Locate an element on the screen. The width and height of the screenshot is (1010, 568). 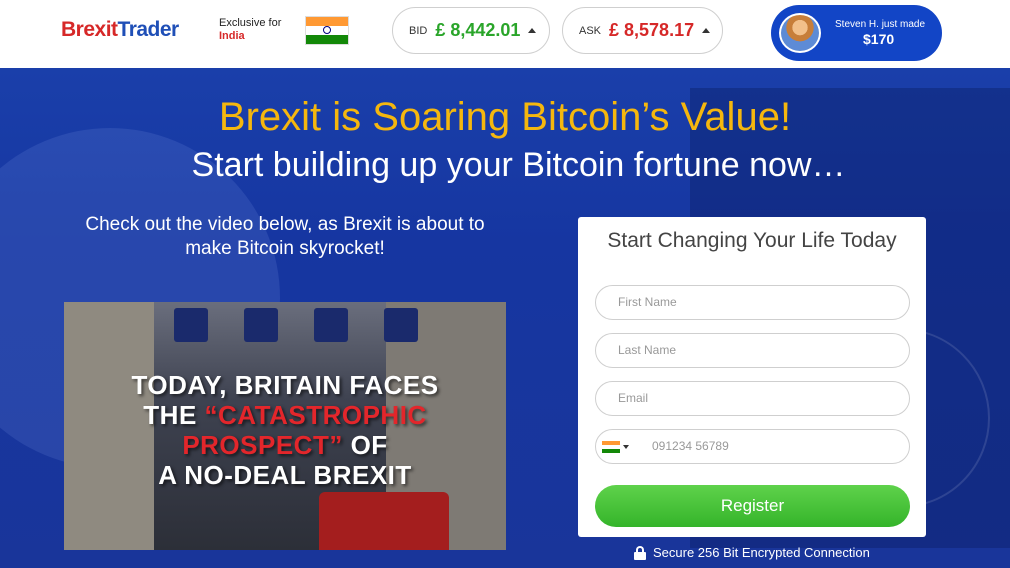
exclusive-text: Exclusive for is located at coordinates (250, 23).